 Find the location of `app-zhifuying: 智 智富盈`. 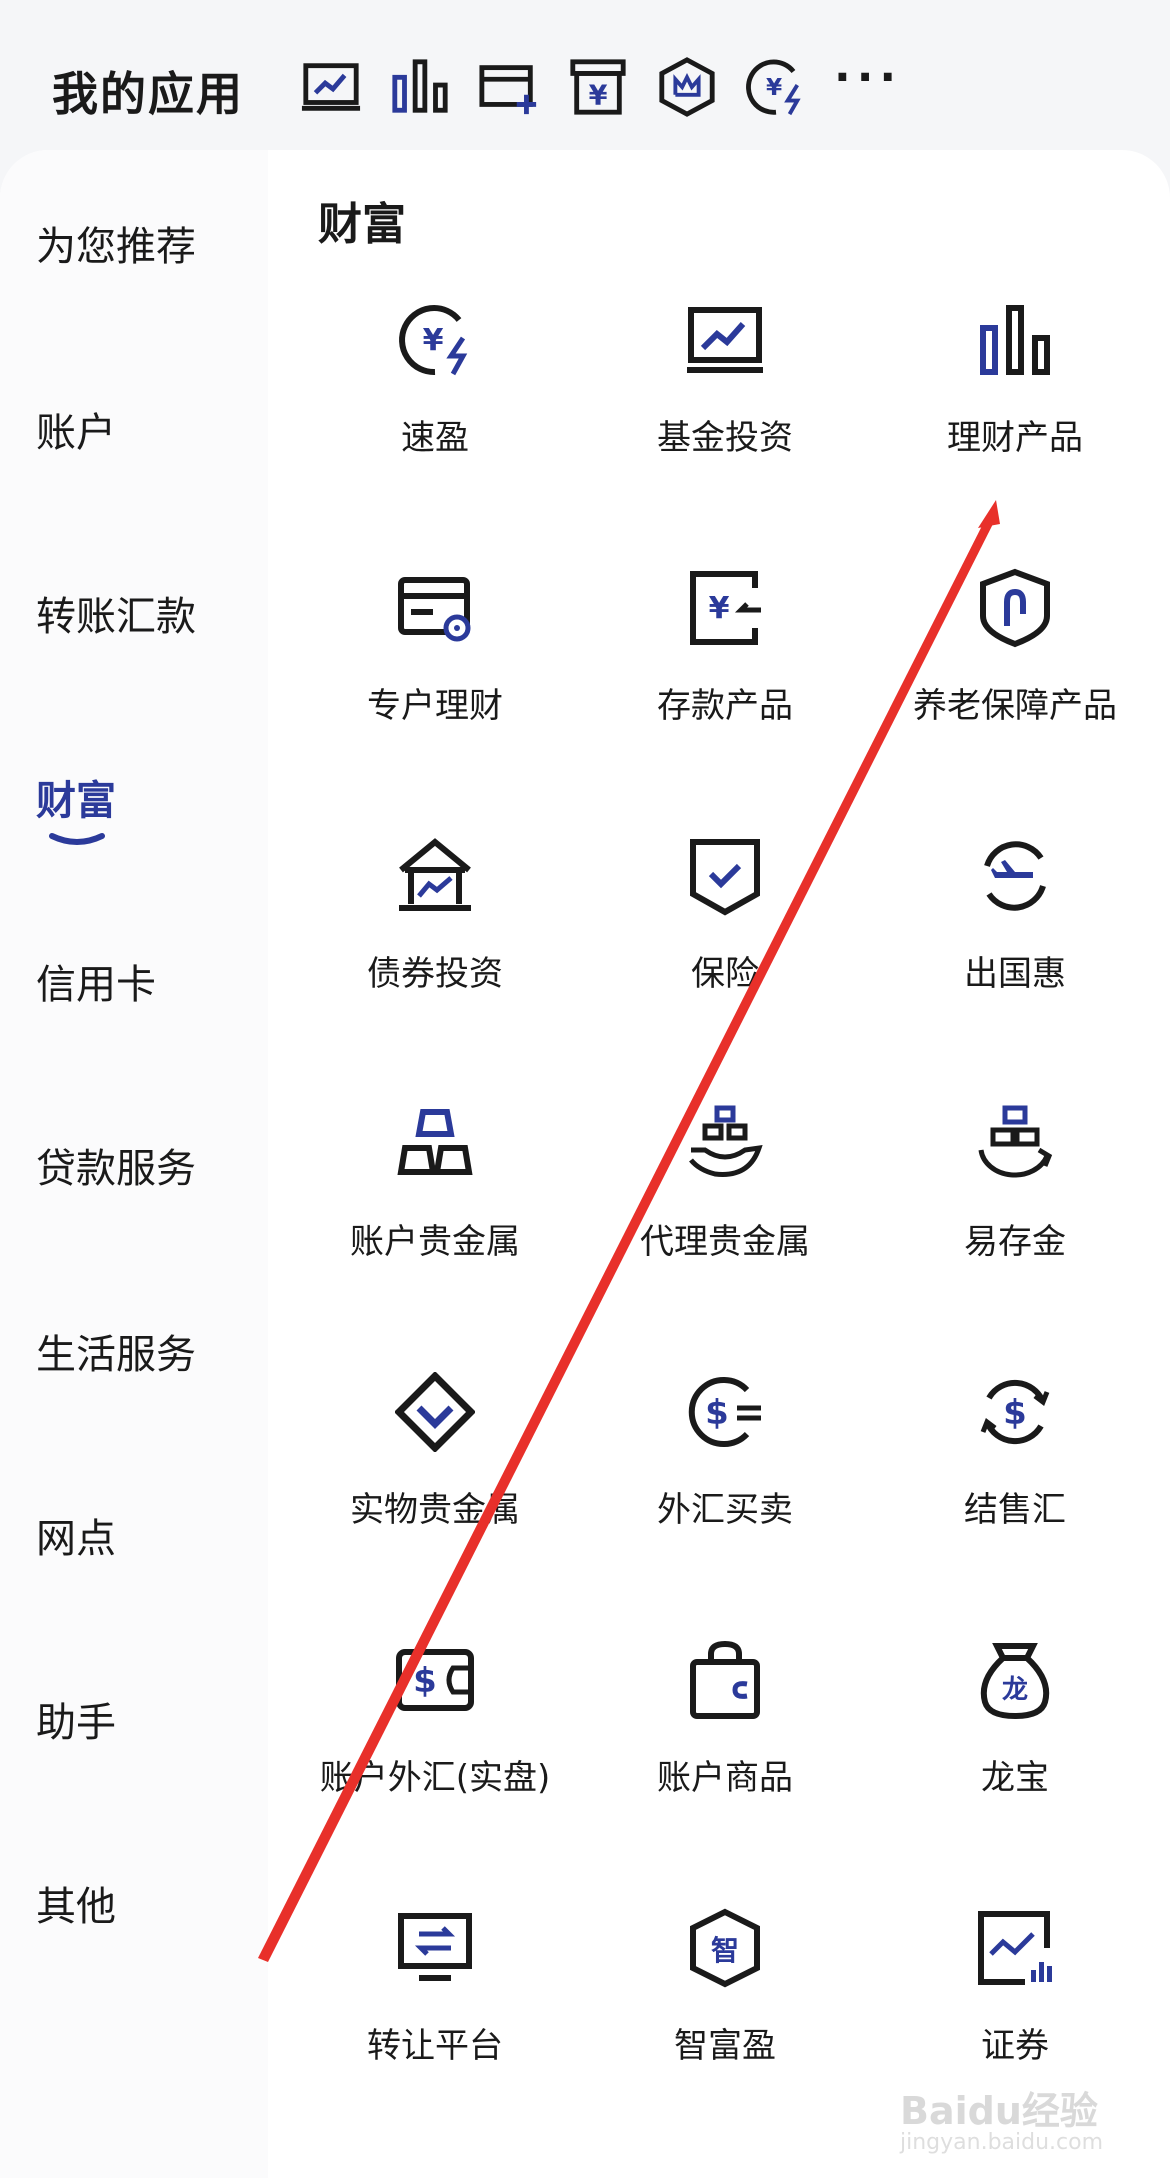

app-zhifuying: 智 智富盈 is located at coordinates (725, 2038).